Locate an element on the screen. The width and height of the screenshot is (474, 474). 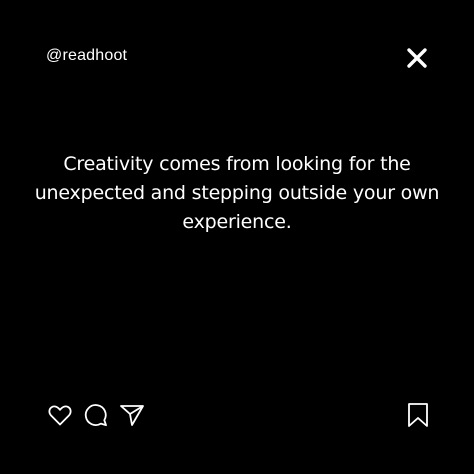
like-button is located at coordinates (60, 415).